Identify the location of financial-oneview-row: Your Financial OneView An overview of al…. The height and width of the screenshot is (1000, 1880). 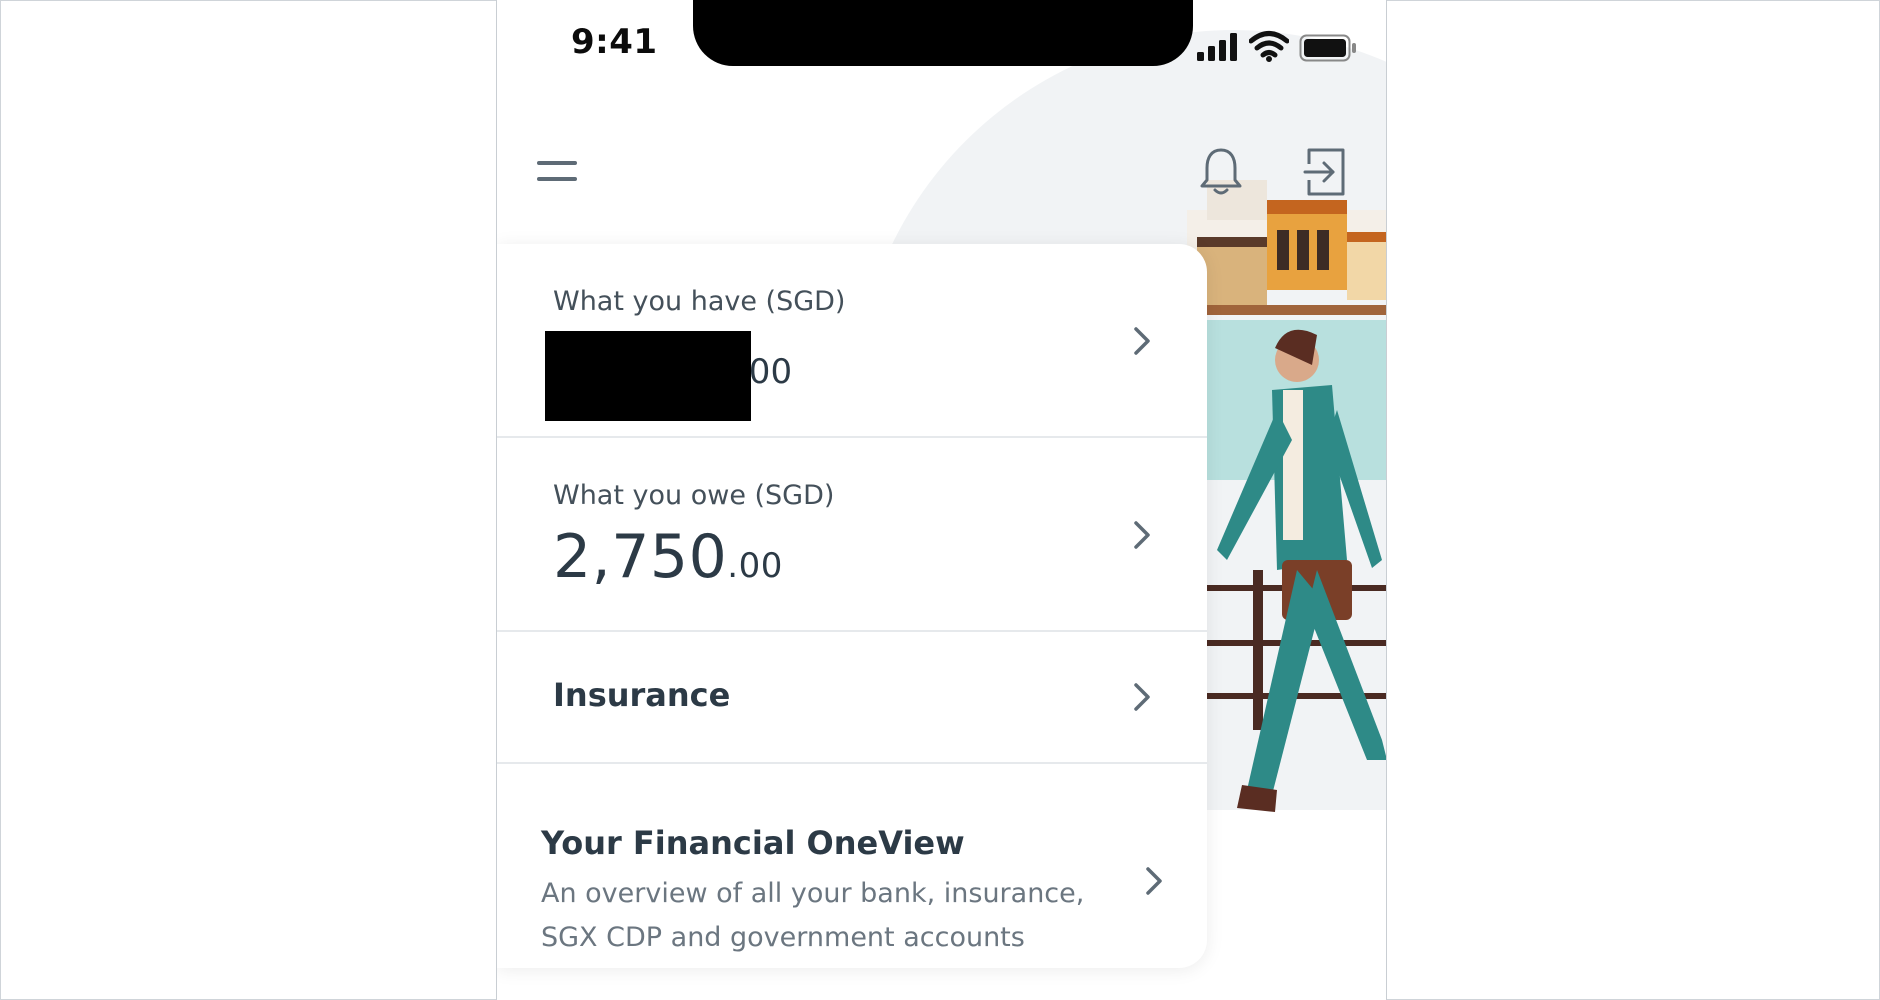
(852, 866).